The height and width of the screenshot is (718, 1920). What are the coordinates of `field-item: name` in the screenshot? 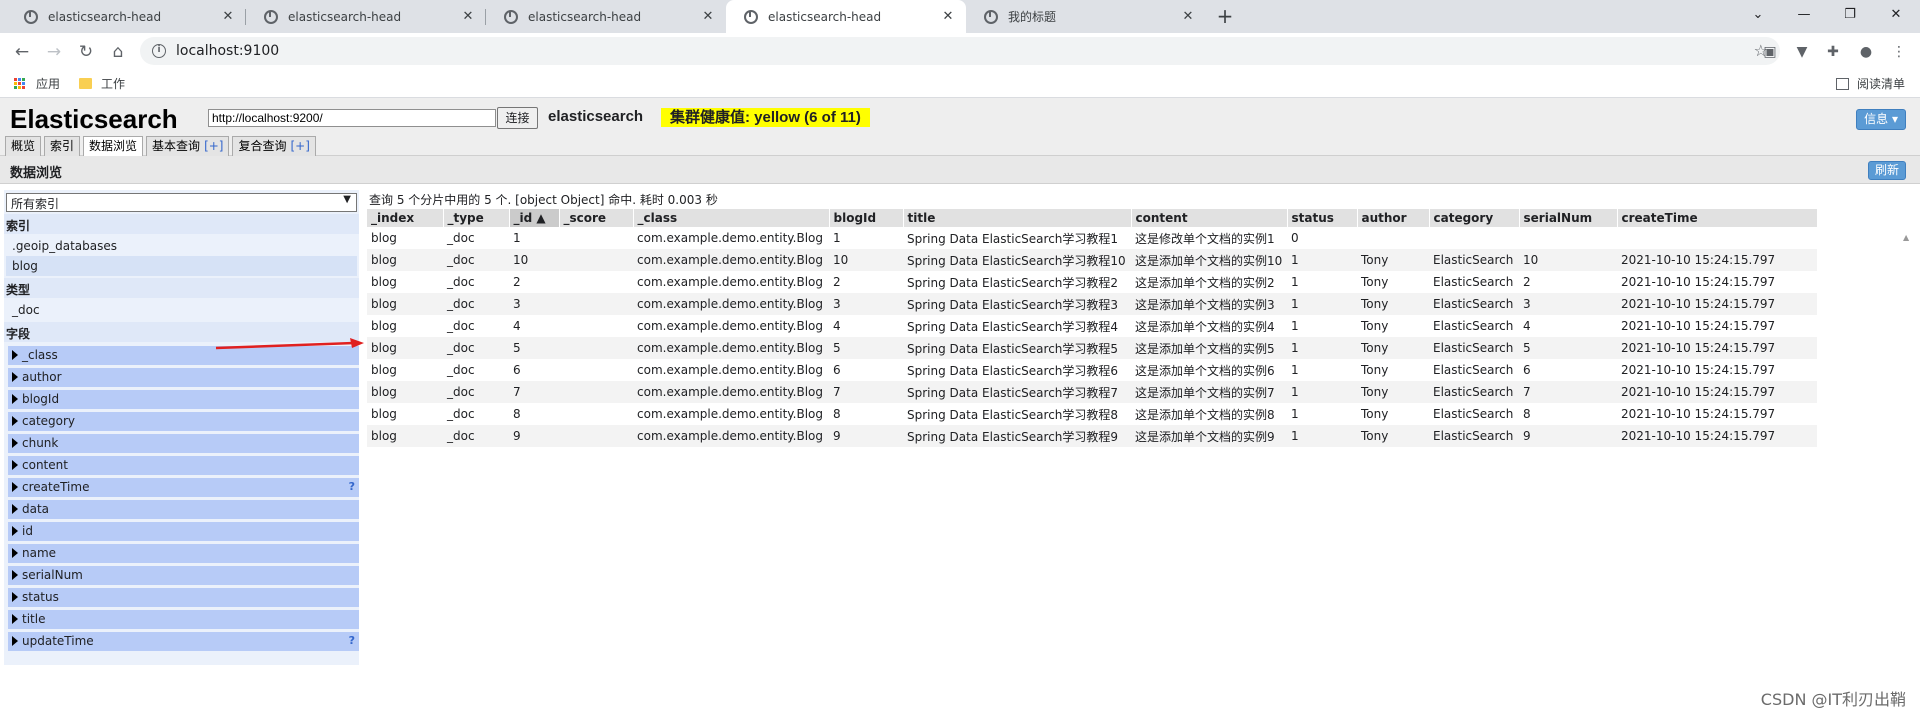 It's located at (183, 553).